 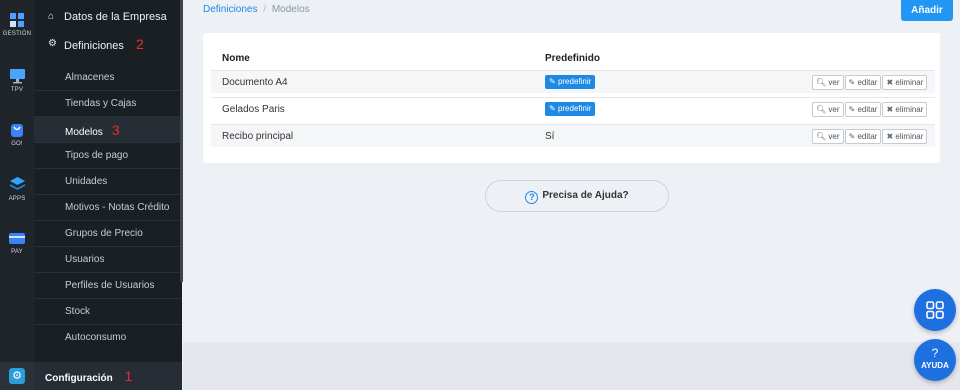 I want to click on sidebar-item-perfiles: Perfiles de Usuarios, so click(x=108, y=286).